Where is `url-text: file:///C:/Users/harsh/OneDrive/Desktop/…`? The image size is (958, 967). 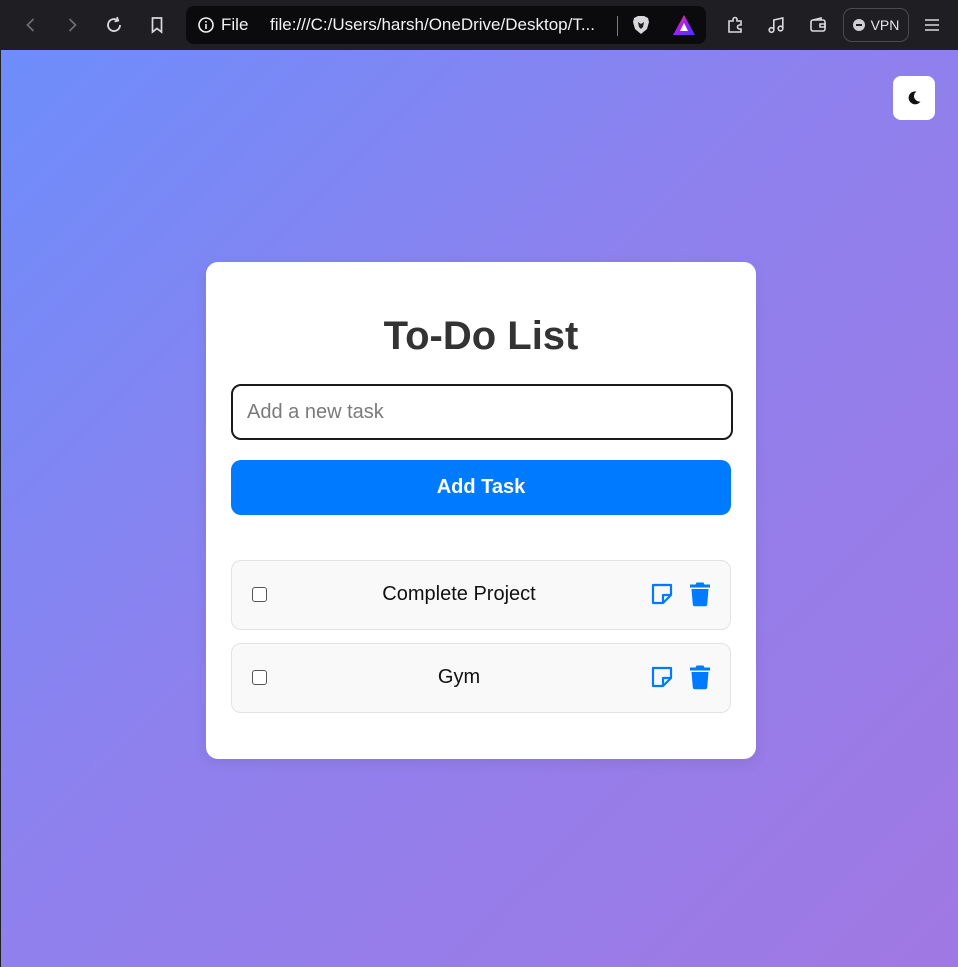 url-text: file:///C:/Users/harsh/OneDrive/Desktop/… is located at coordinates (442, 25).